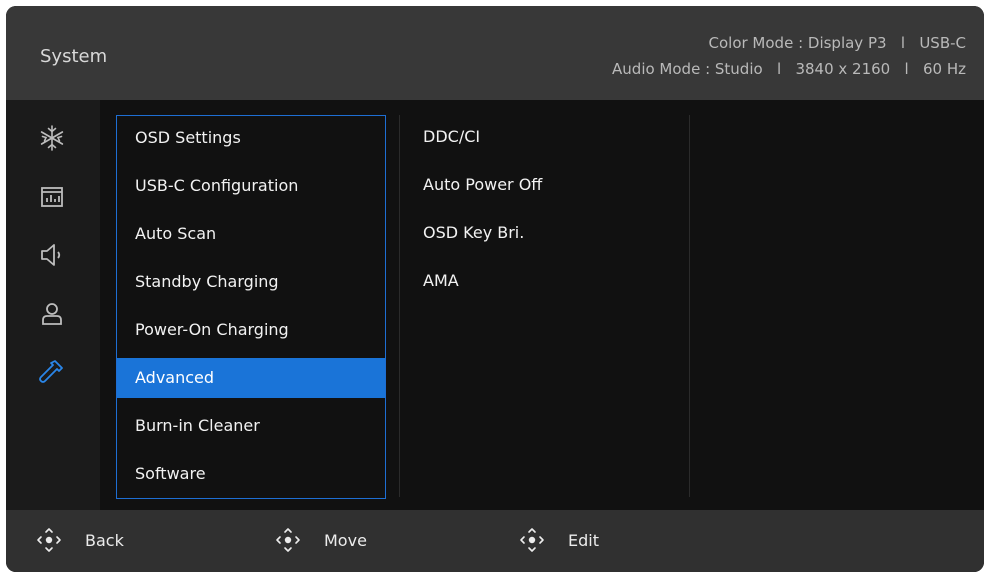  What do you see at coordinates (532, 540) in the screenshot?
I see `joystick-press-icon` at bounding box center [532, 540].